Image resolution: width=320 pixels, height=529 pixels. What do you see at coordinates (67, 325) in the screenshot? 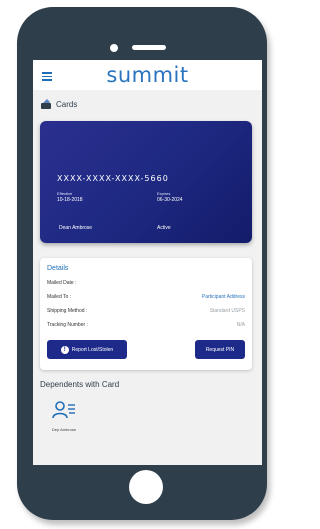
I see `tracking-number-label: Tracking Number :` at bounding box center [67, 325].